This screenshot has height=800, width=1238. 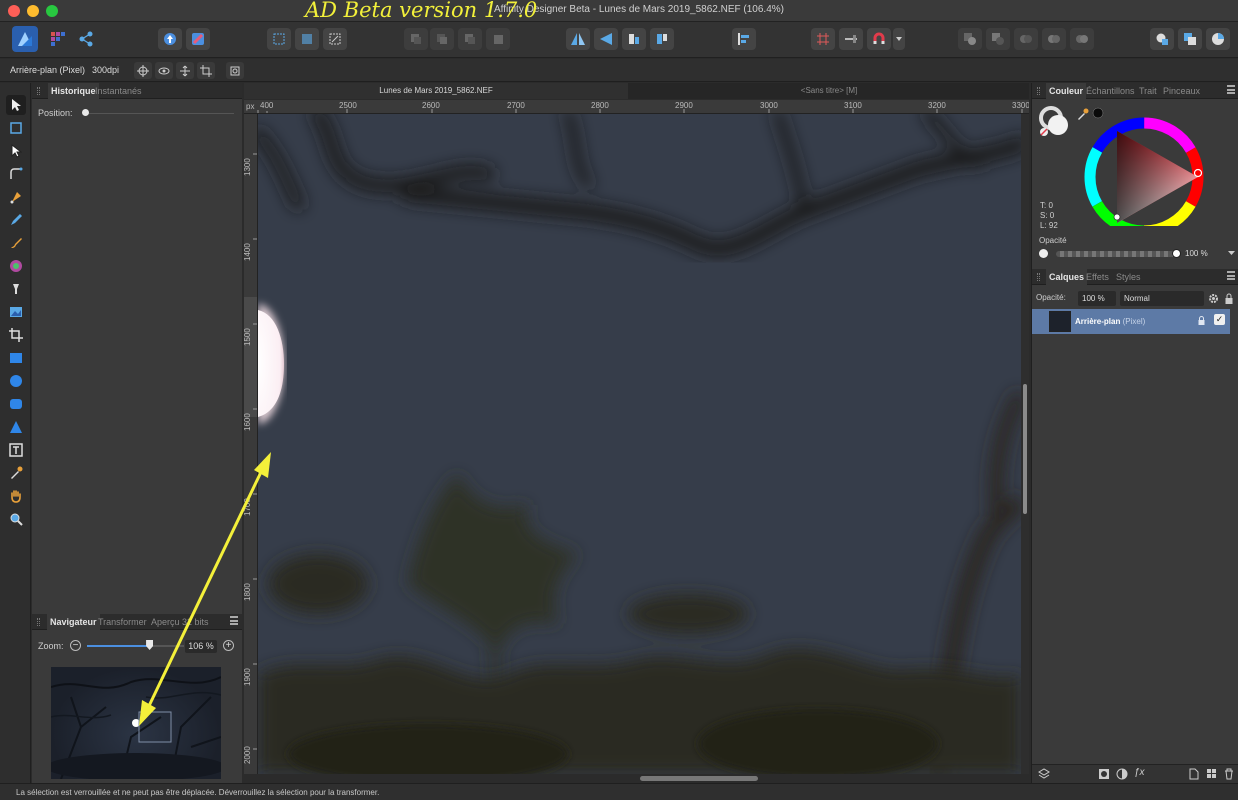 I want to click on tab-32bit-preview: Aperçu 32 bits, so click(x=180, y=622).